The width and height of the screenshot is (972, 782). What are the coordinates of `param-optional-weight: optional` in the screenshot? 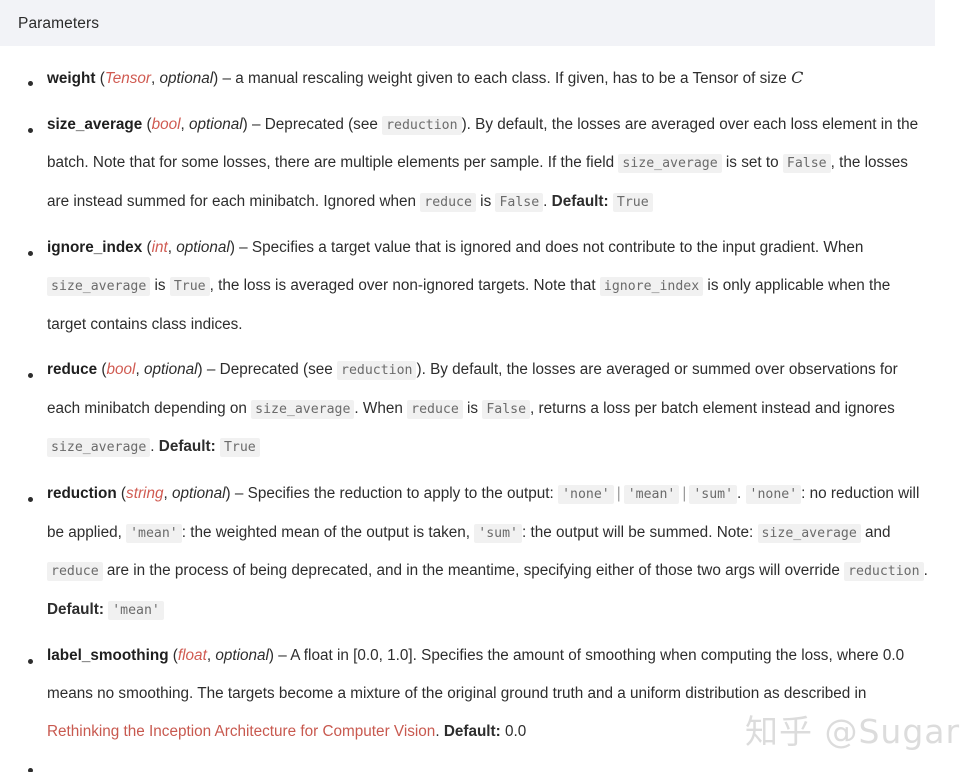 It's located at (186, 78).